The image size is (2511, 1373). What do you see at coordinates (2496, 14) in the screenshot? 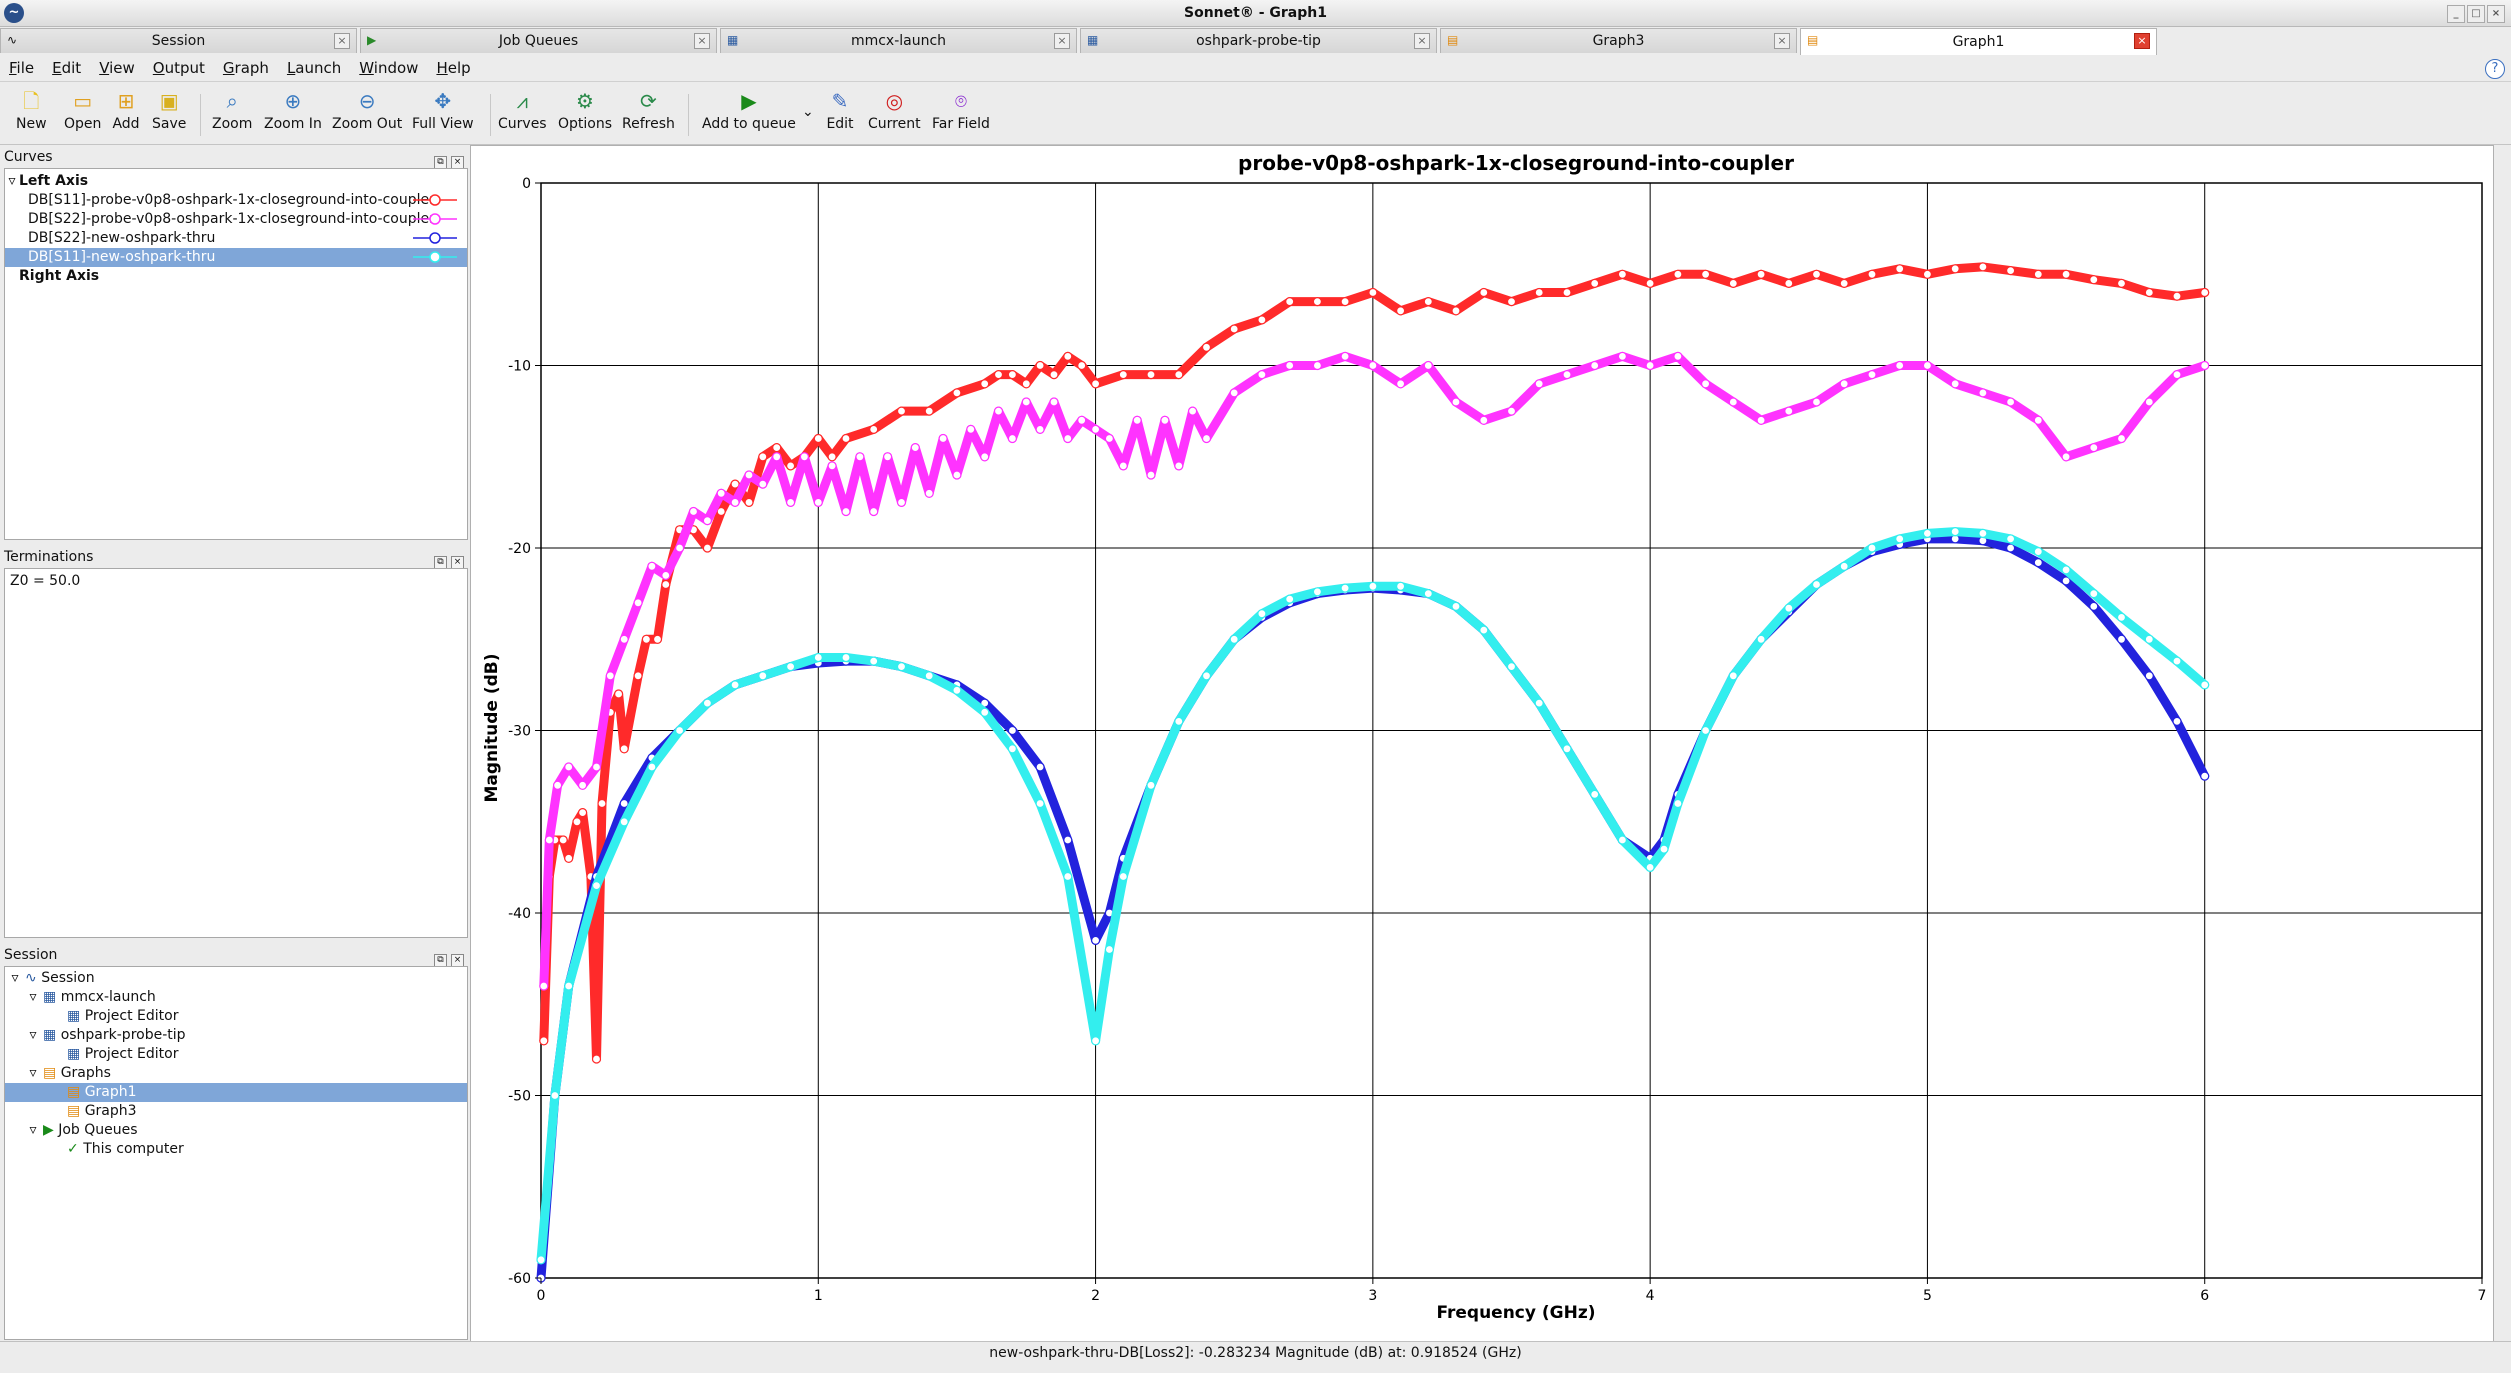
I see `close-window-icon: ×` at bounding box center [2496, 14].